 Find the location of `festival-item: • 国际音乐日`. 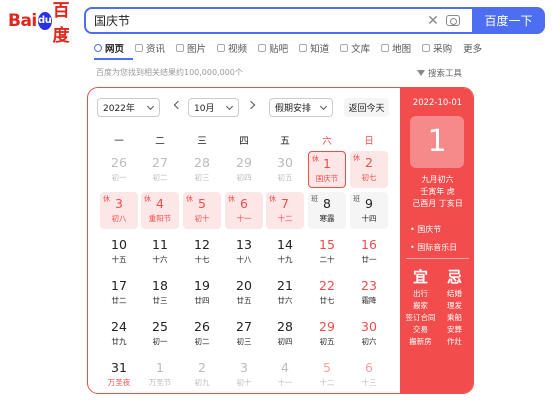

festival-item: • 国际音乐日 is located at coordinates (433, 247).